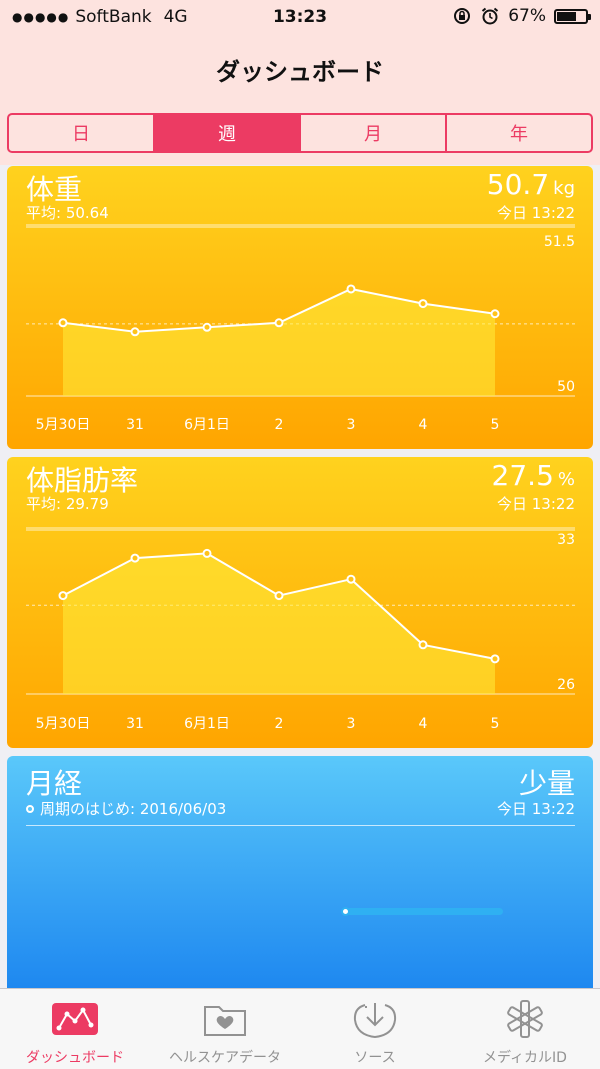  Describe the element at coordinates (82, 133) in the screenshot. I see `segment-day: 日` at that location.